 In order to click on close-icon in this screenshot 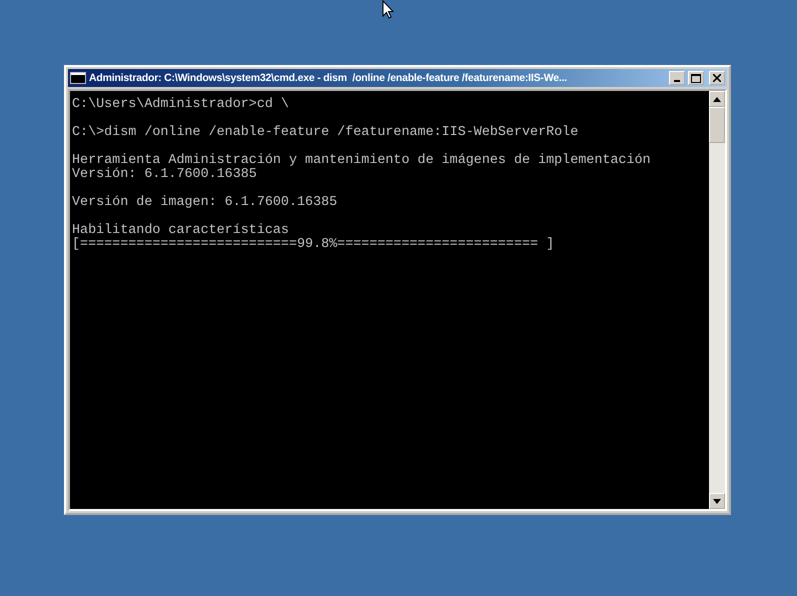, I will do `click(717, 78)`.